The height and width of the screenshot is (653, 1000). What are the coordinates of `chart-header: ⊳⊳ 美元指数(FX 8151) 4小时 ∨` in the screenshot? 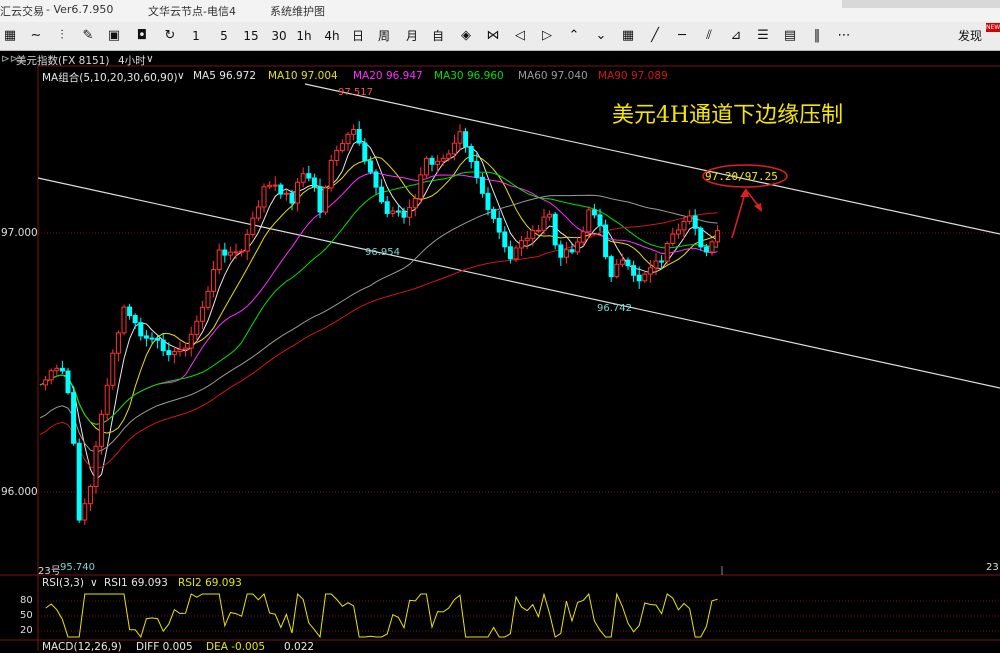 It's located at (500, 60).